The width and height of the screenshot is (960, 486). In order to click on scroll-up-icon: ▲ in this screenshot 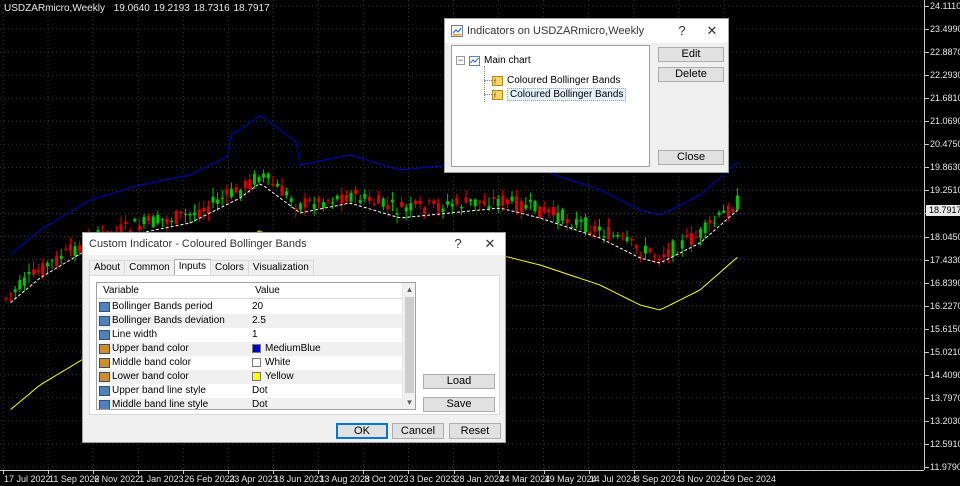, I will do `click(409, 289)`.